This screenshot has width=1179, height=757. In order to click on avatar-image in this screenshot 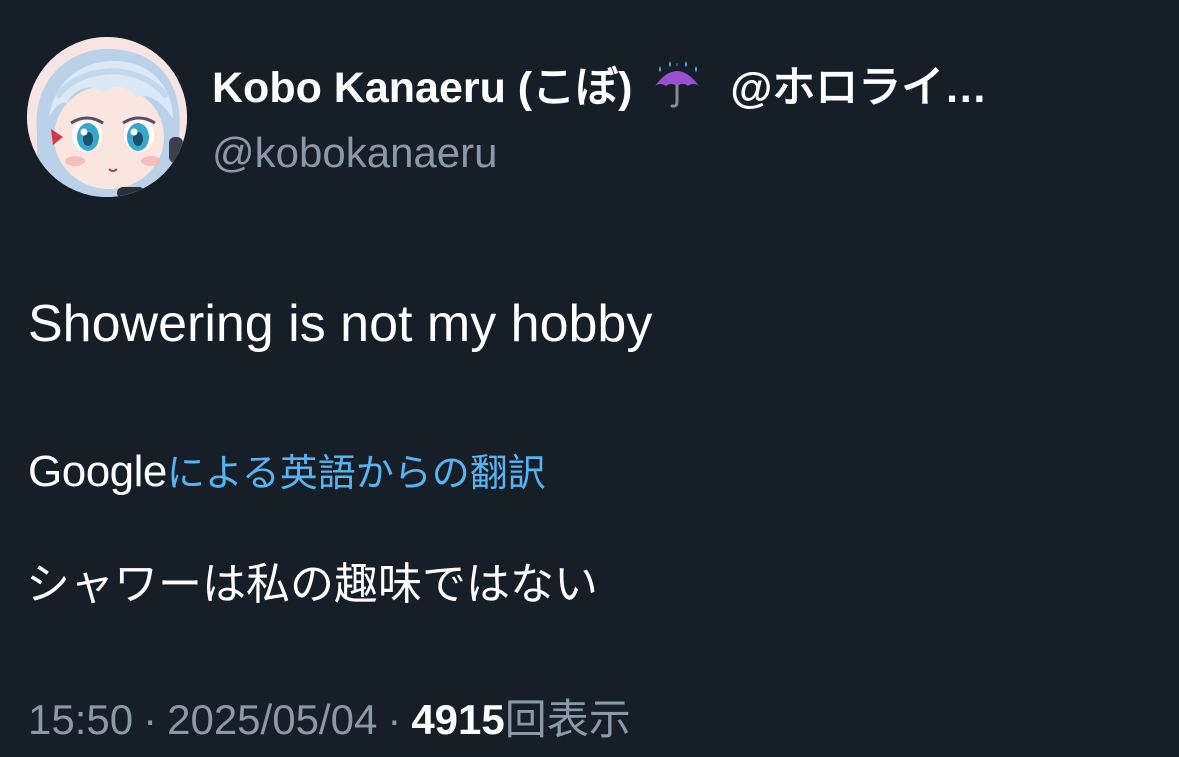, I will do `click(107, 117)`.